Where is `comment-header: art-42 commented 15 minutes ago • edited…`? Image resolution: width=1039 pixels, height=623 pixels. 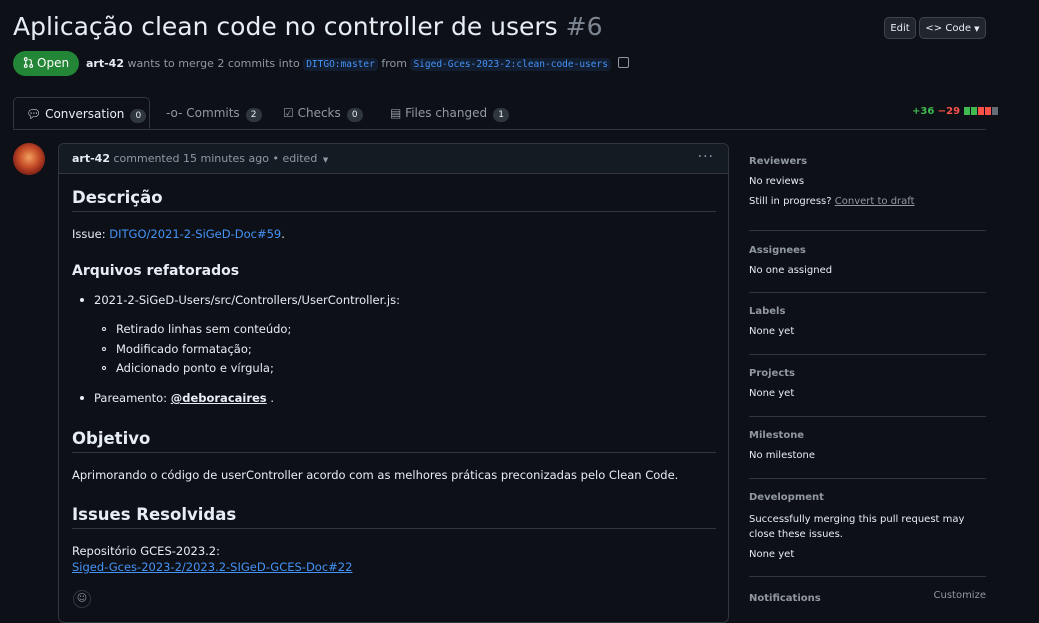 comment-header: art-42 commented 15 minutes ago • edited… is located at coordinates (393, 159).